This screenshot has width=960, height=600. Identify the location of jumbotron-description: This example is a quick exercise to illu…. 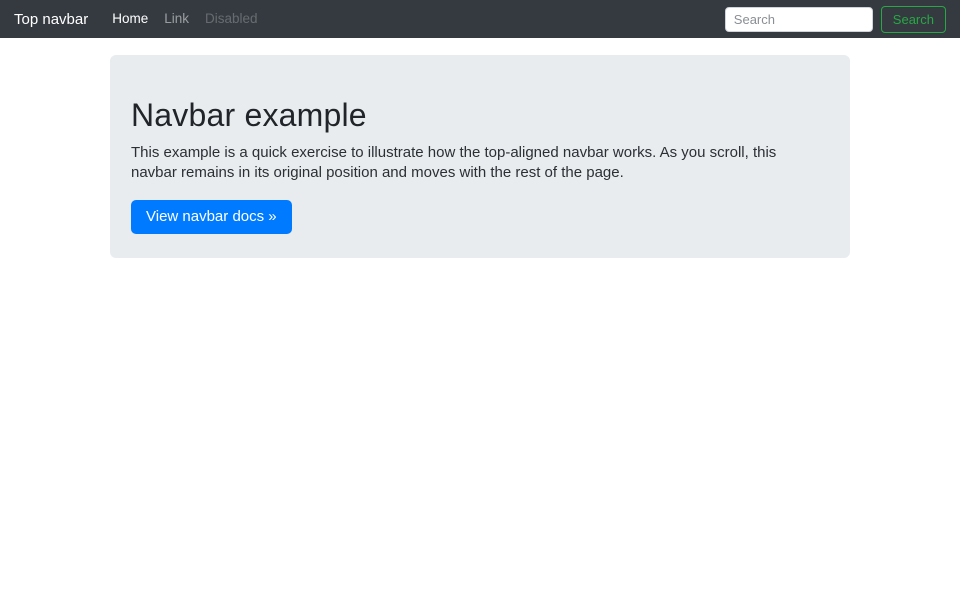
(454, 162).